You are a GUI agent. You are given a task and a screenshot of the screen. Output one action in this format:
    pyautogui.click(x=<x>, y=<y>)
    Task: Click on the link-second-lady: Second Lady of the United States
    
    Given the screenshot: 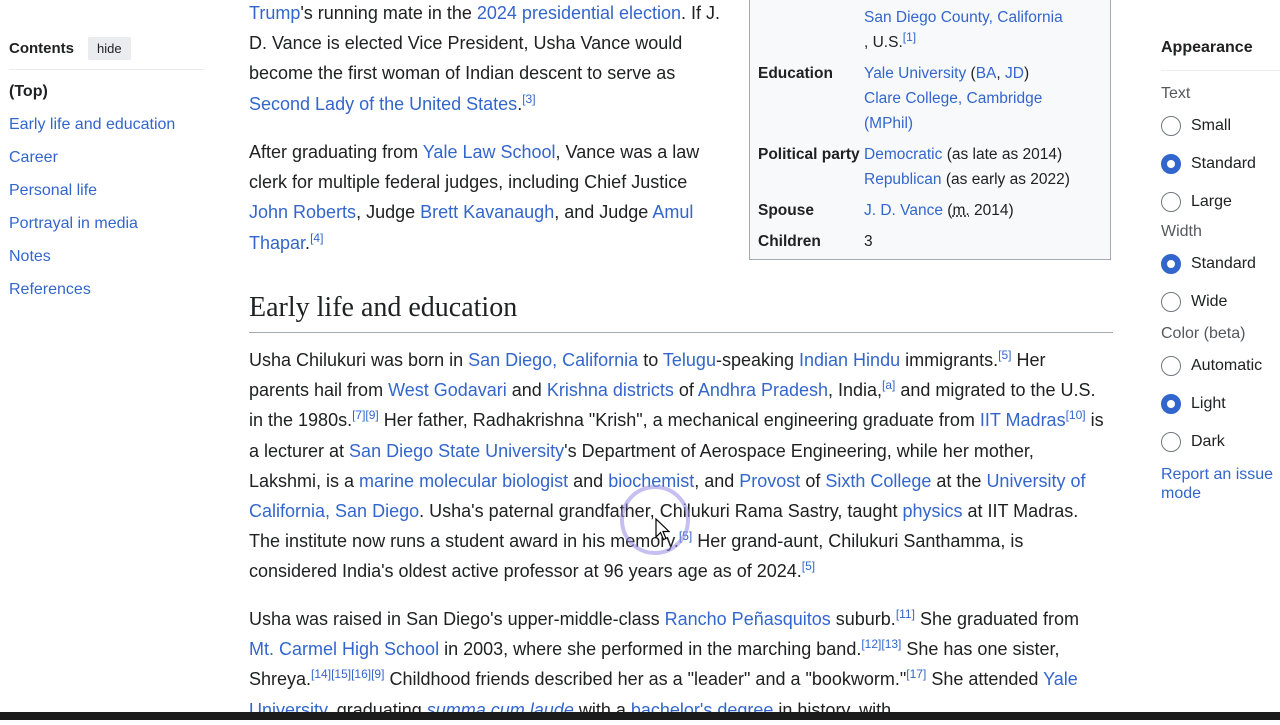 What is the action you would take?
    pyautogui.click(x=383, y=104)
    